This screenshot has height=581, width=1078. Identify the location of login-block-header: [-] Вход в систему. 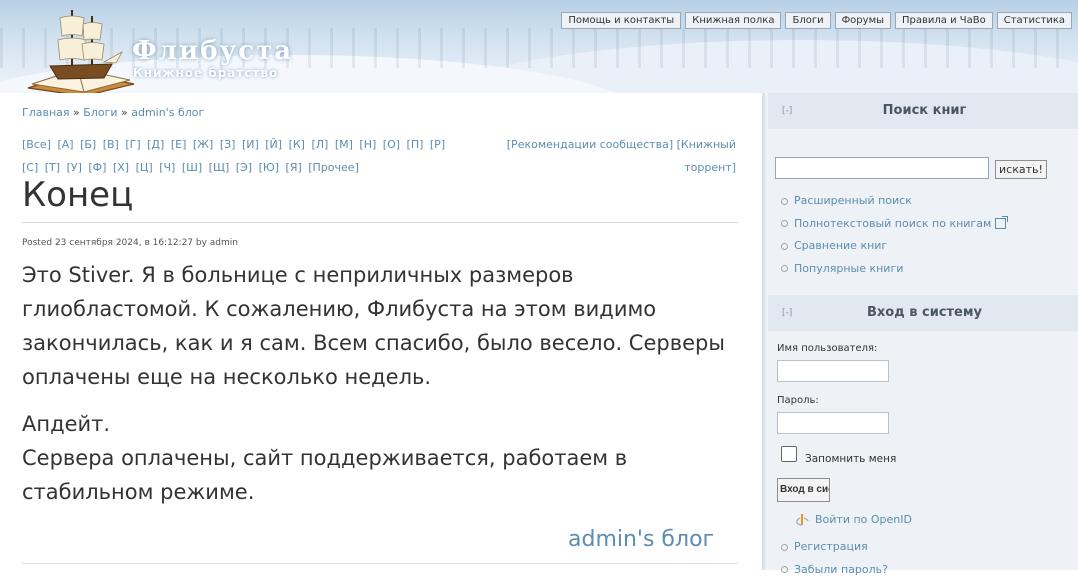
(923, 313).